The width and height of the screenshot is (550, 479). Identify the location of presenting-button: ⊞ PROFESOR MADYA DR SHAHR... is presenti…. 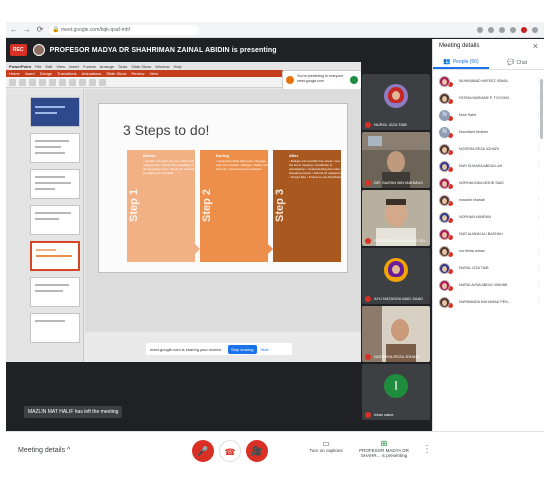
(384, 448).